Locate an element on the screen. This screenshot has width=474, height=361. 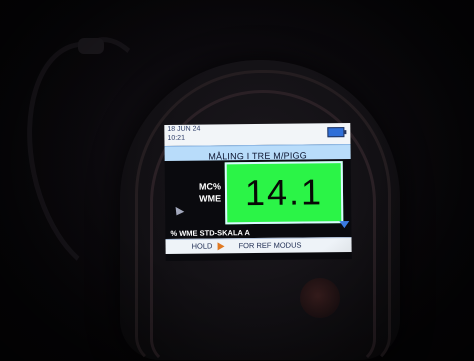
mode-title-bar: MÅLING I TRE M/PIGG is located at coordinates (257, 153).